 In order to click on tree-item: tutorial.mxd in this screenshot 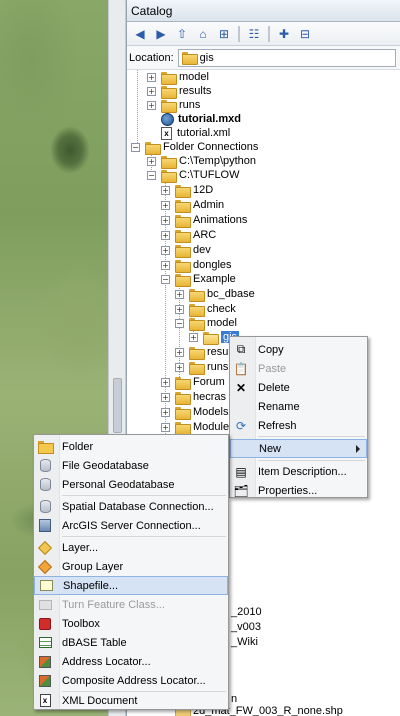, I will do `click(201, 119)`.